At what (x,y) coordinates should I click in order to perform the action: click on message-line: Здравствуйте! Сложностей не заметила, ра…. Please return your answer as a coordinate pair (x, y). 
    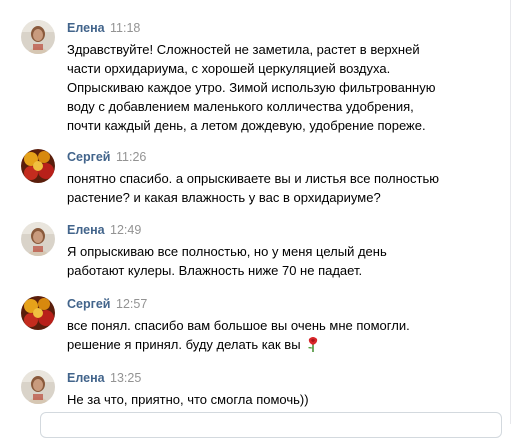
    Looking at the image, I should click on (243, 49).